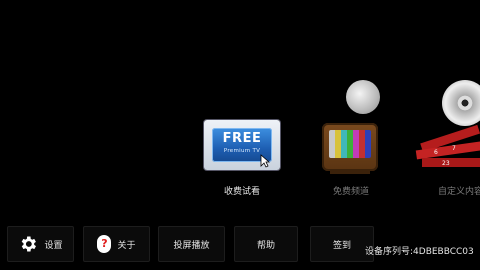 Image resolution: width=480 pixels, height=270 pixels. I want to click on carousel-item-custom-content: 6 7 23 自定义内容, so click(446, 138).